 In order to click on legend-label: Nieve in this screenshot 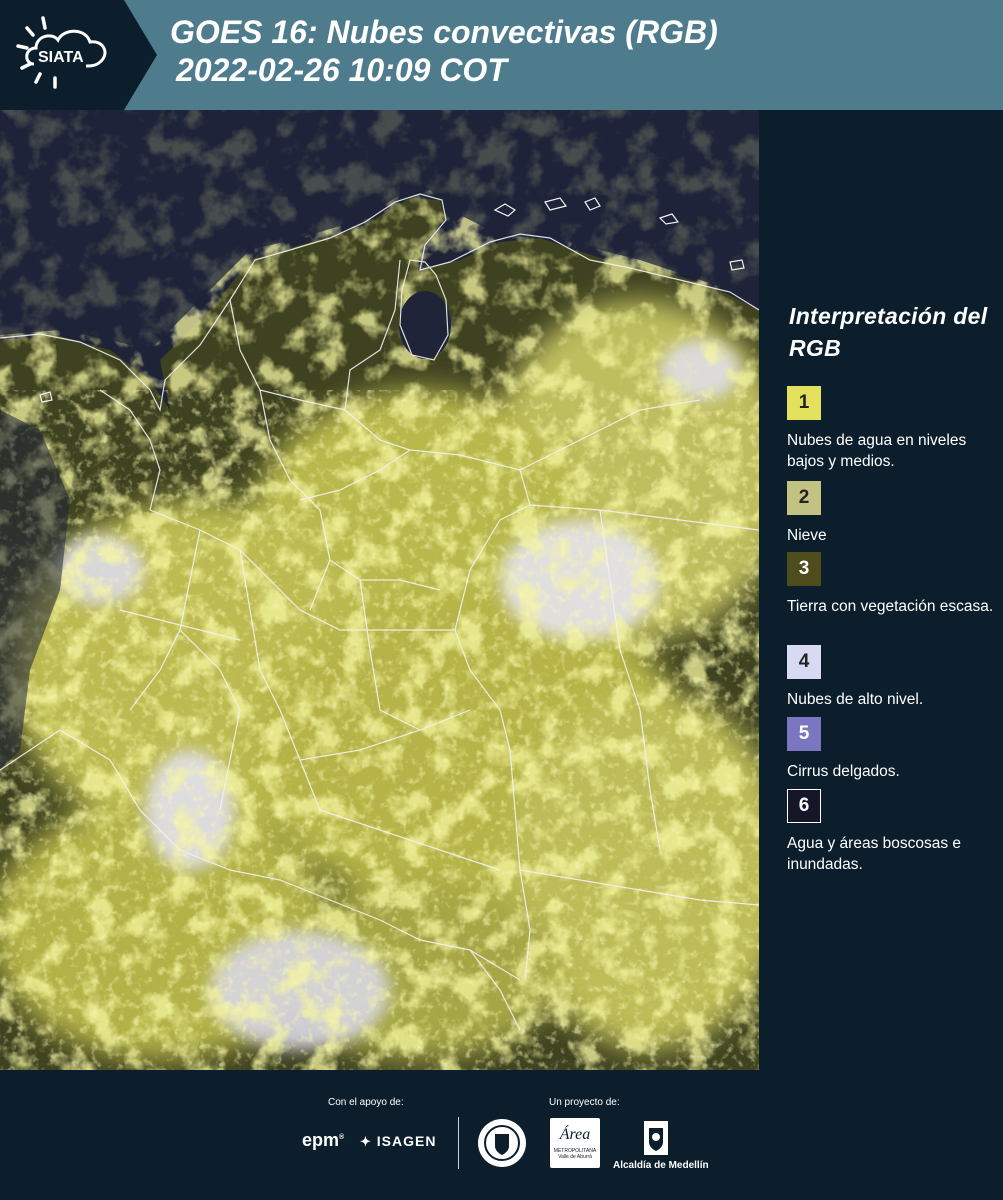, I will do `click(807, 535)`.